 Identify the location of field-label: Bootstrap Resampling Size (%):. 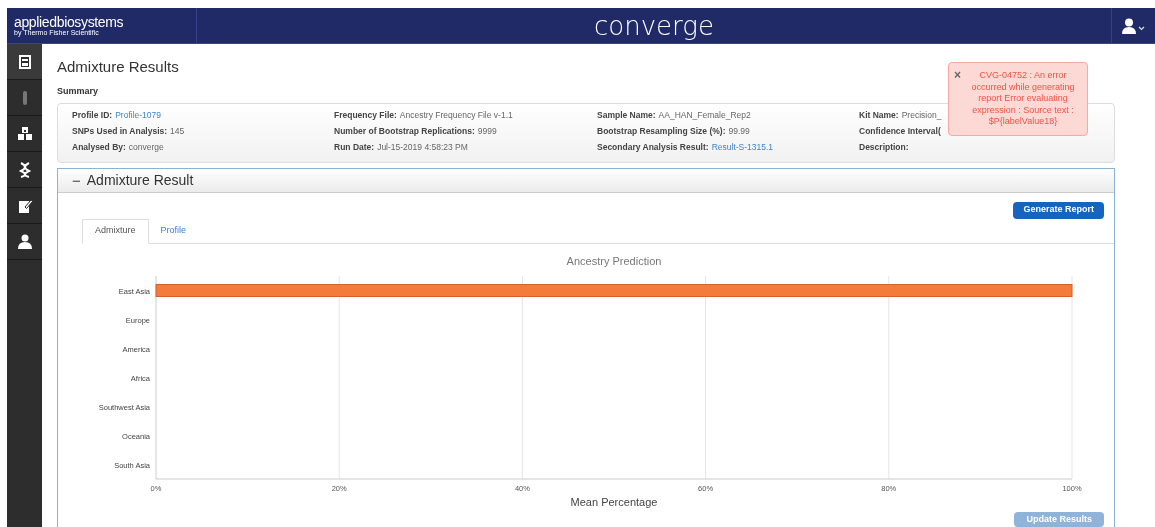
(661, 130).